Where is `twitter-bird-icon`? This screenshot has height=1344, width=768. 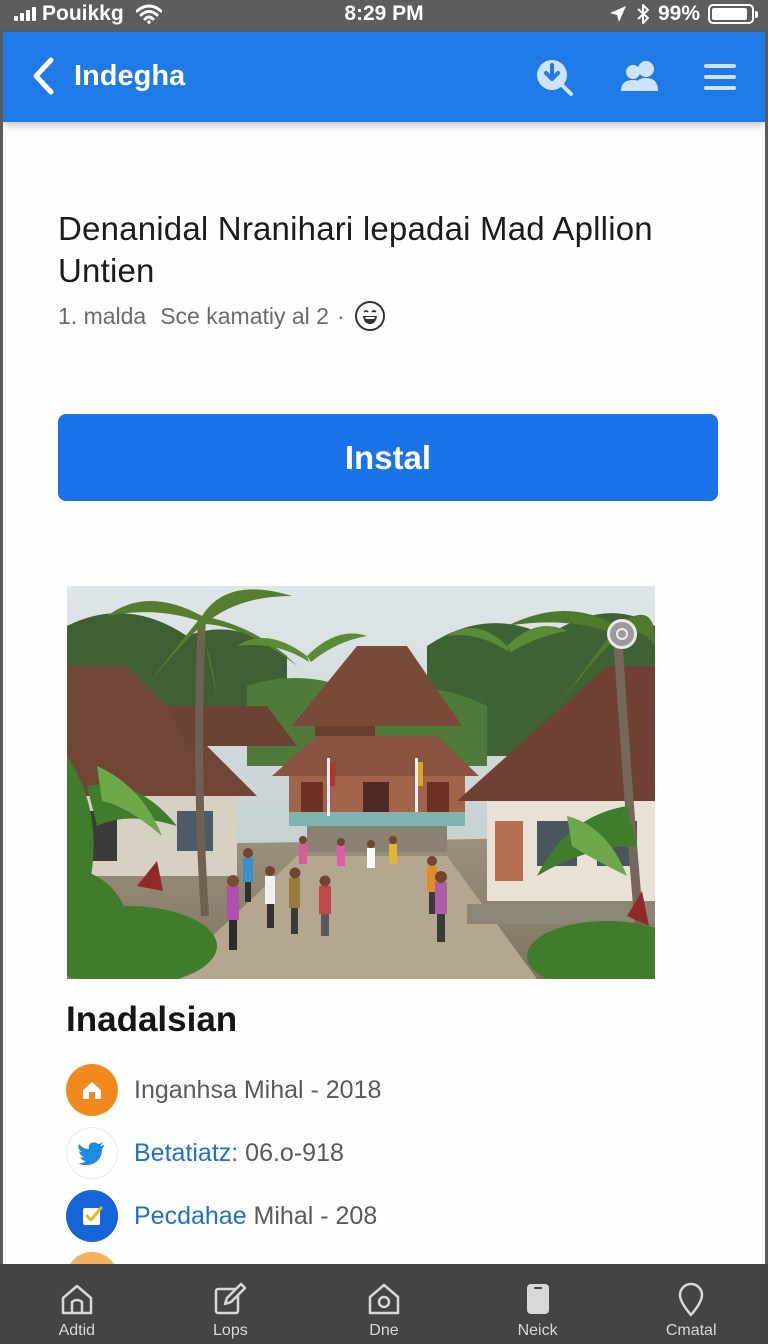
twitter-bird-icon is located at coordinates (92, 1153).